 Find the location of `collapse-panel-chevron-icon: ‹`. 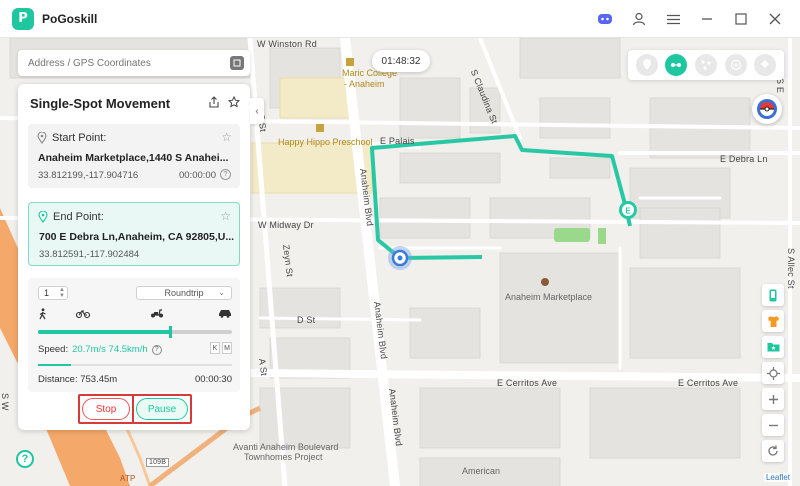

collapse-panel-chevron-icon: ‹ is located at coordinates (257, 111).